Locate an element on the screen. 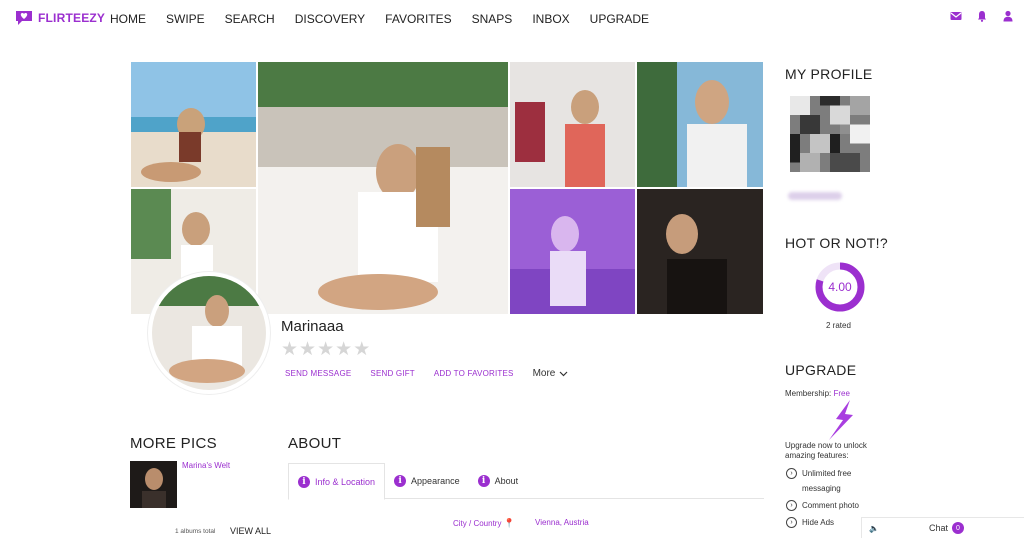  blurred-username is located at coordinates (815, 196).